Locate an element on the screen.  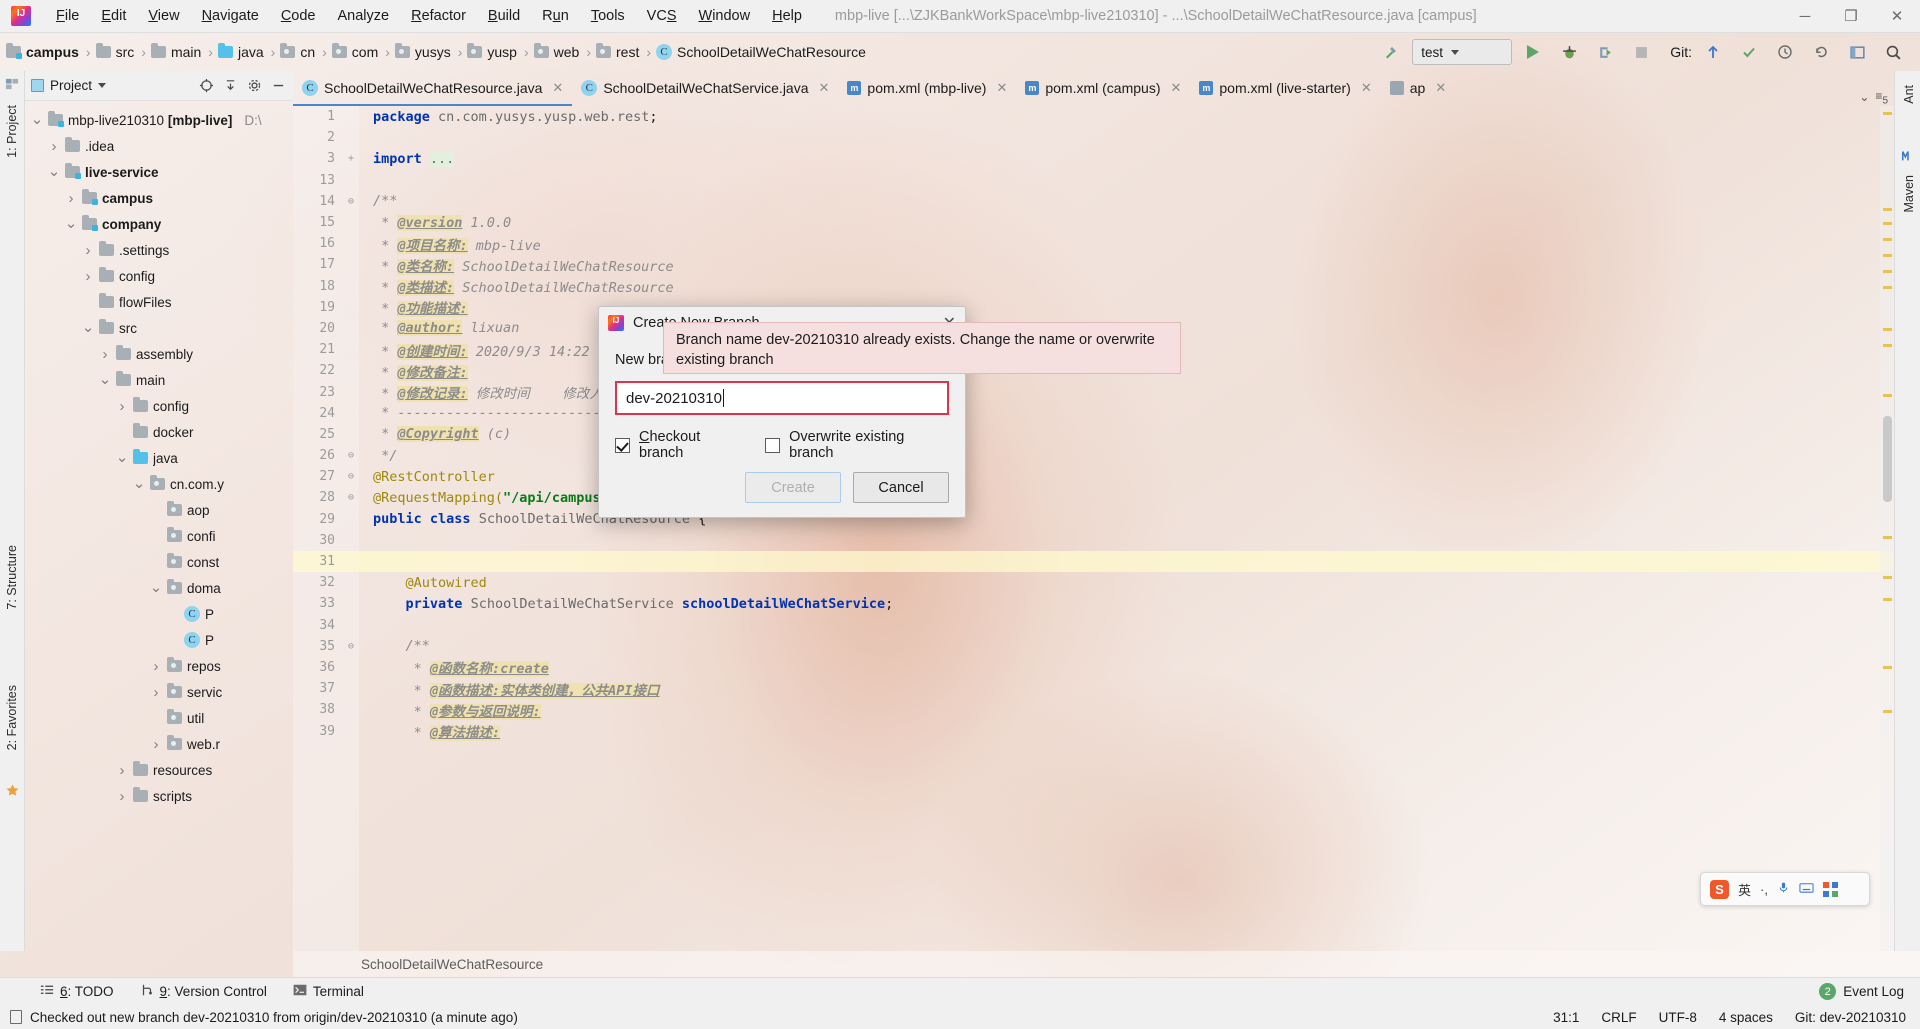
breadcrumb-item-cn: cn is located at coordinates (298, 52).